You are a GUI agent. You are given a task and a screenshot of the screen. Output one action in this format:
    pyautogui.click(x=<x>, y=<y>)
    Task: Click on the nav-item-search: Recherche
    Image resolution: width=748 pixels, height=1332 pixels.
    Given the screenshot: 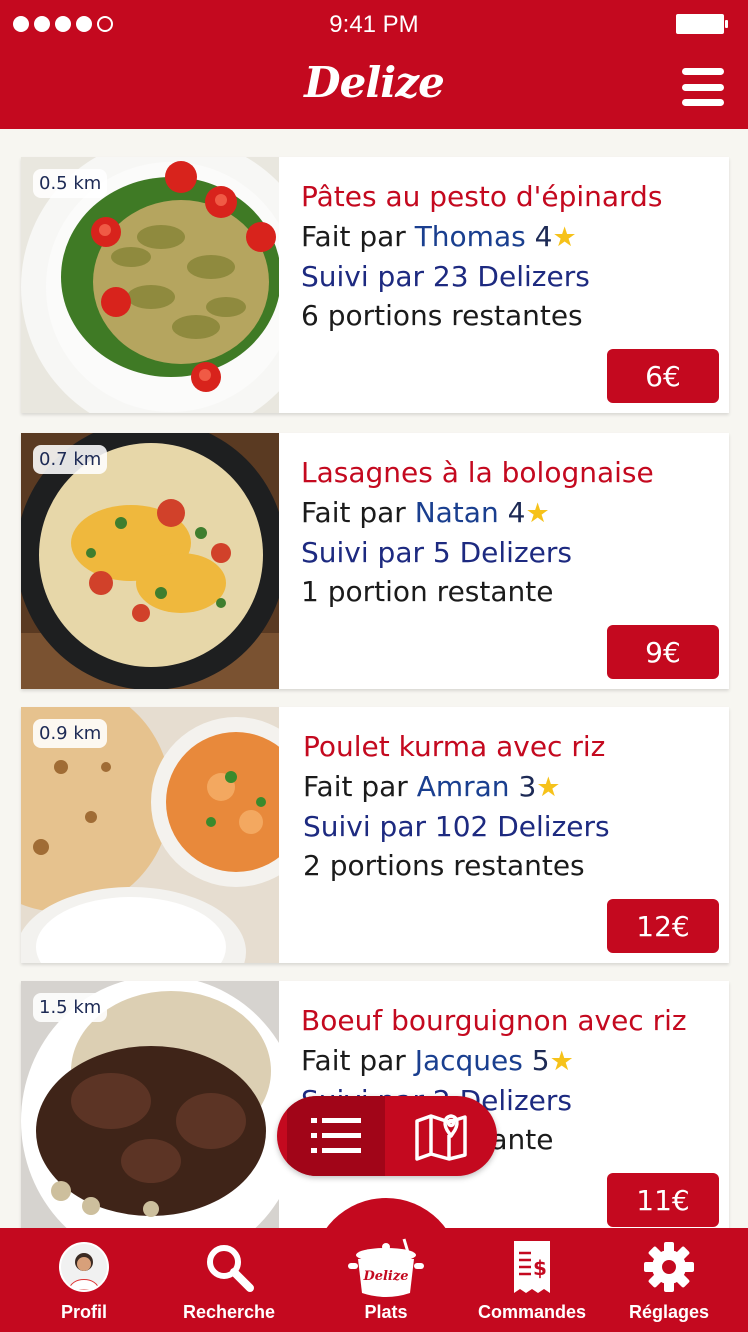 What is the action you would take?
    pyautogui.click(x=229, y=1282)
    